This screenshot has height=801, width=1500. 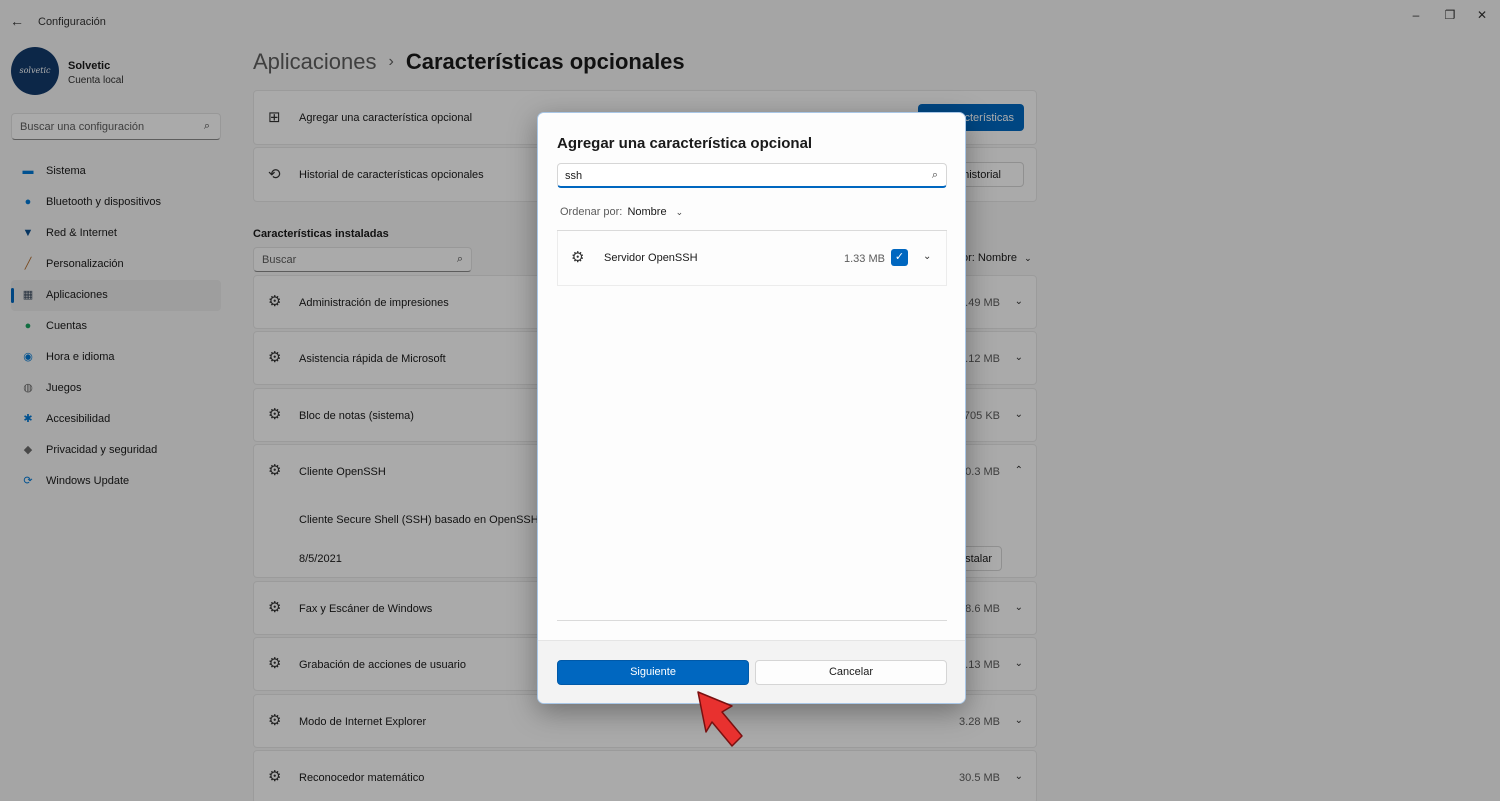 What do you see at coordinates (578, 257) in the screenshot?
I see `feature-gear-icon: ⚙` at bounding box center [578, 257].